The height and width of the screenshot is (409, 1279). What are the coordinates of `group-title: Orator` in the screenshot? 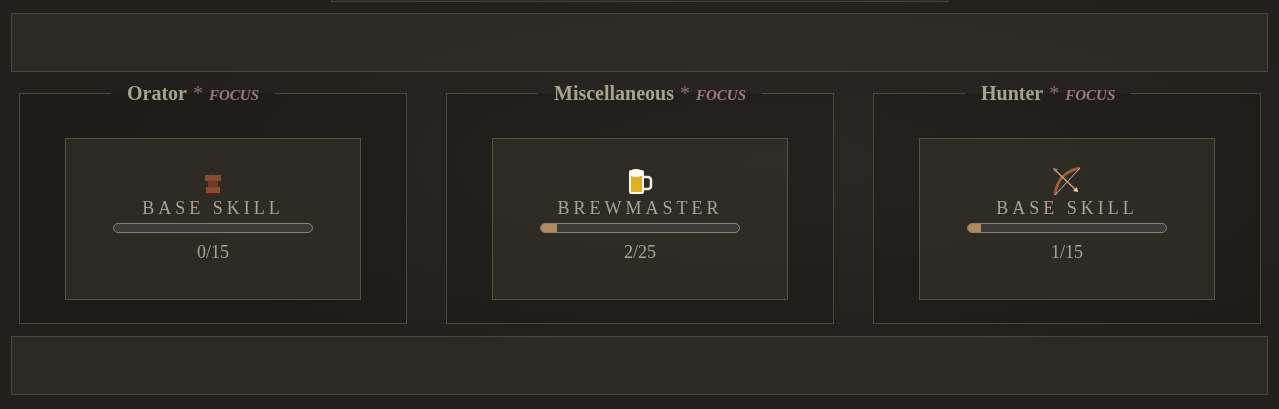 It's located at (157, 93).